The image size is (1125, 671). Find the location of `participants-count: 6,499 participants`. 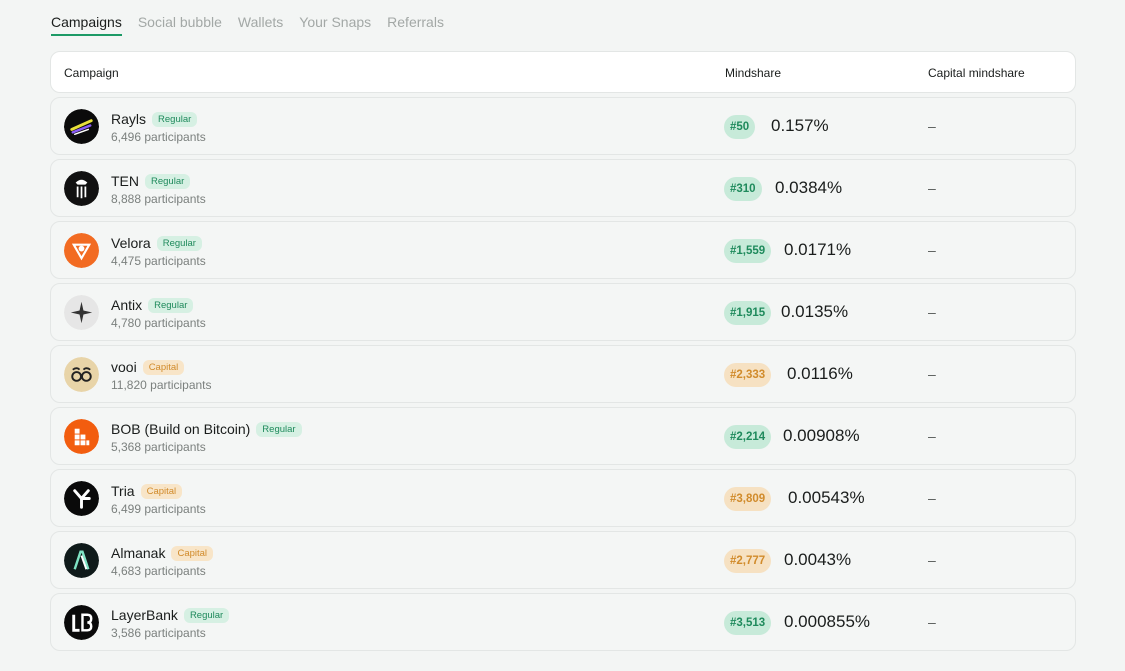

participants-count: 6,499 participants is located at coordinates (158, 509).